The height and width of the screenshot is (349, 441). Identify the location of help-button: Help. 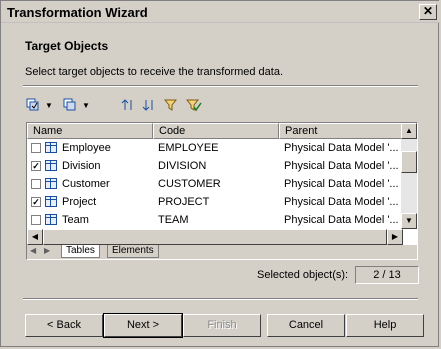
(385, 325).